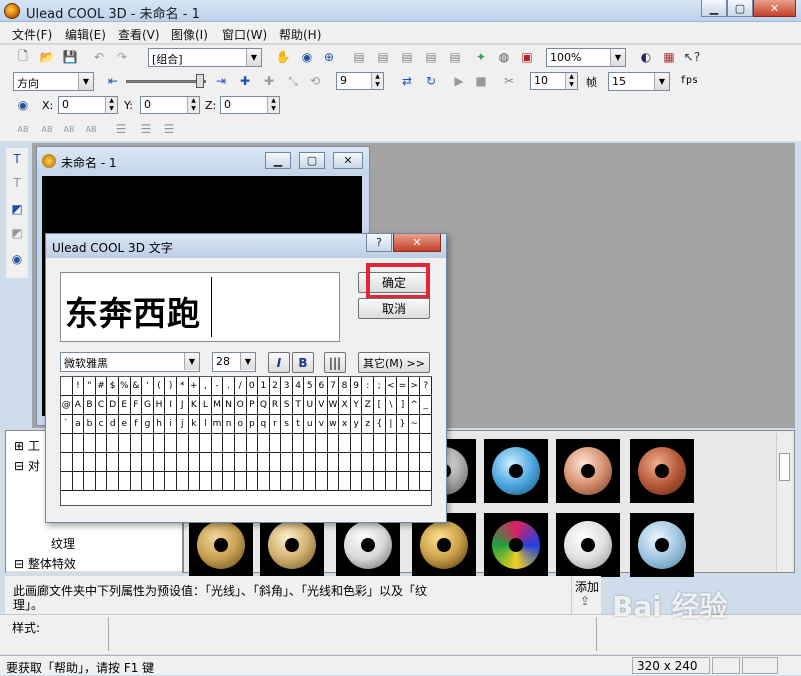 The width and height of the screenshot is (801, 676). I want to click on app-icon, so click(12, 11).